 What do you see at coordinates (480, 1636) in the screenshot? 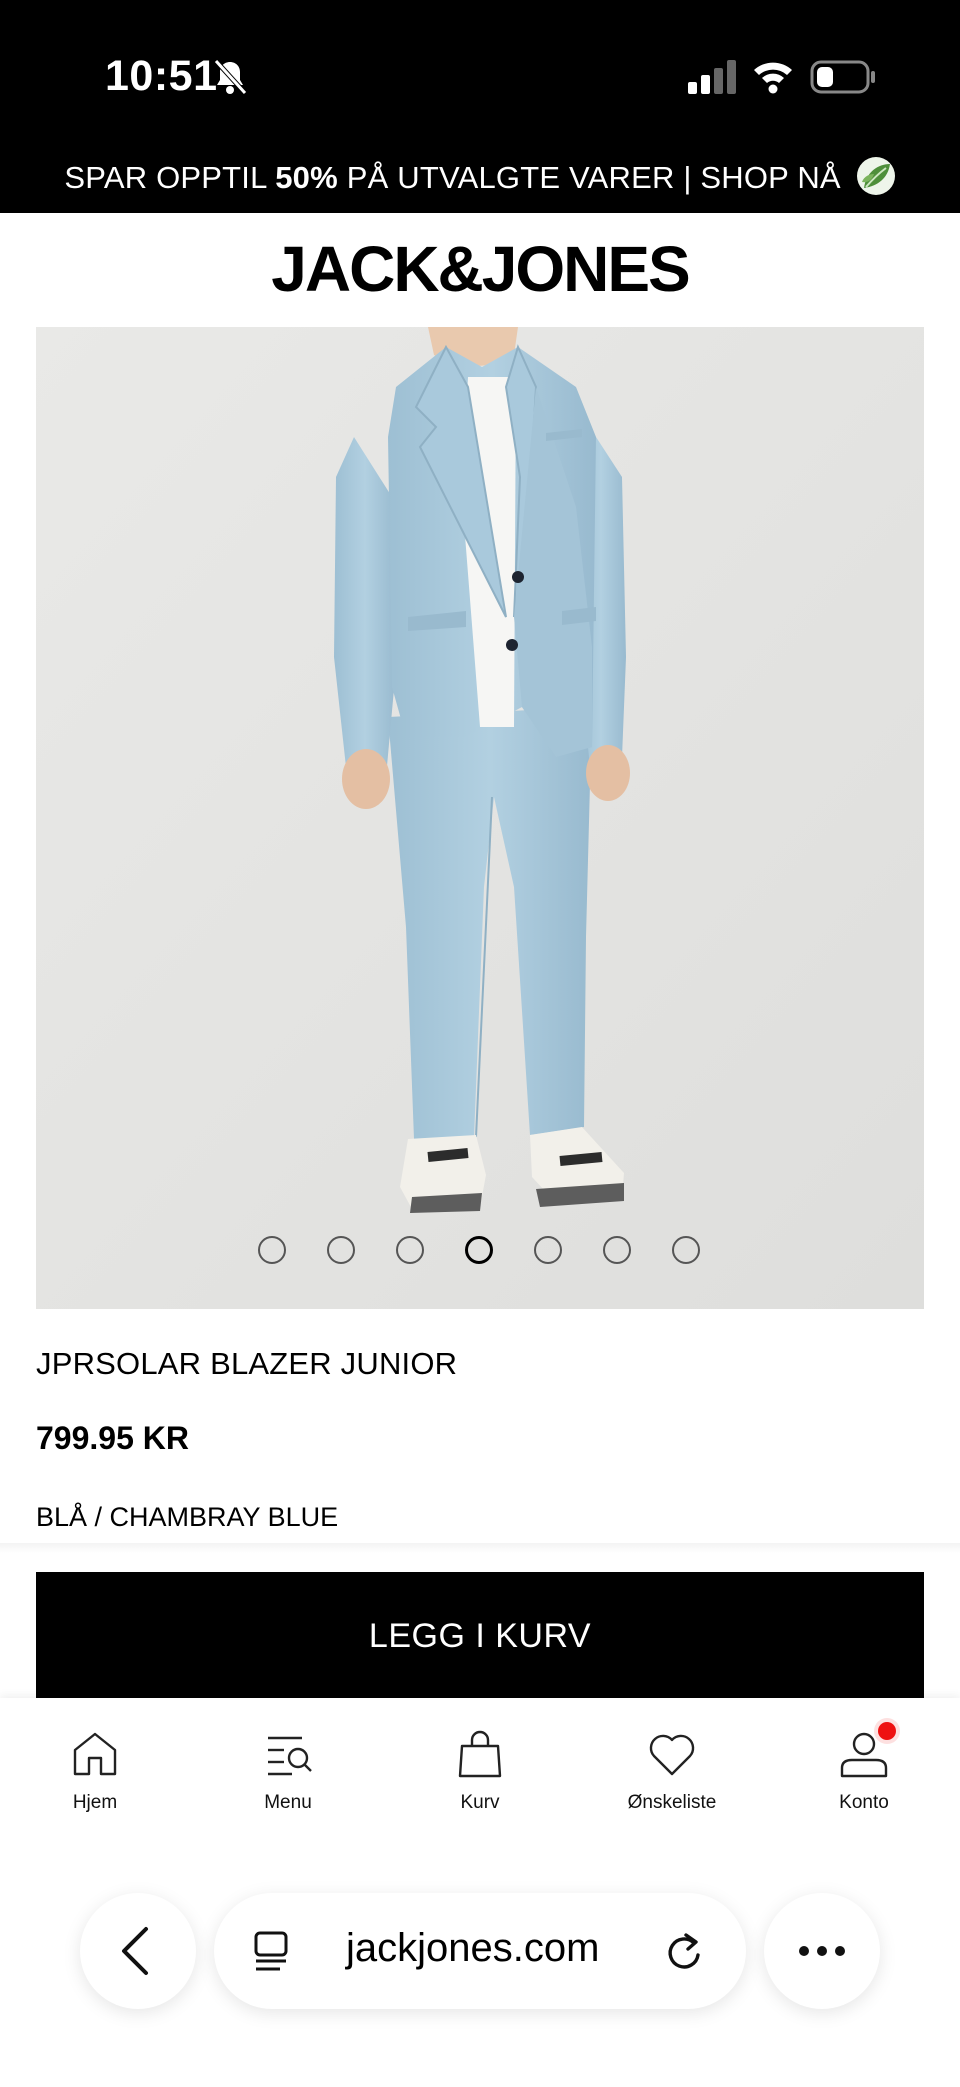
I see `add-to-cart-button: LEGG I KURV` at bounding box center [480, 1636].